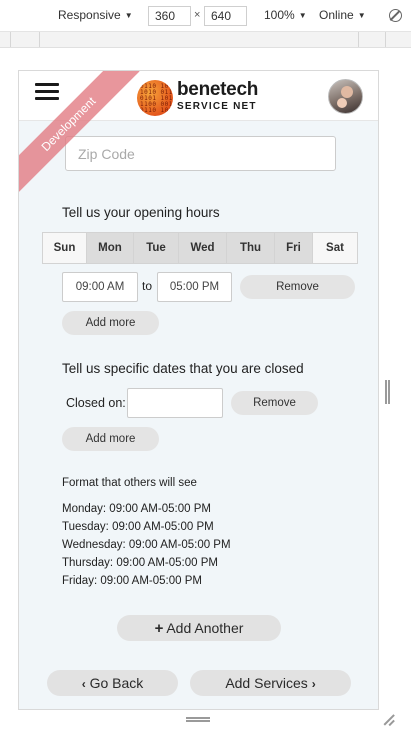 This screenshot has height=748, width=411. What do you see at coordinates (345, 96) in the screenshot?
I see `avatar` at bounding box center [345, 96].